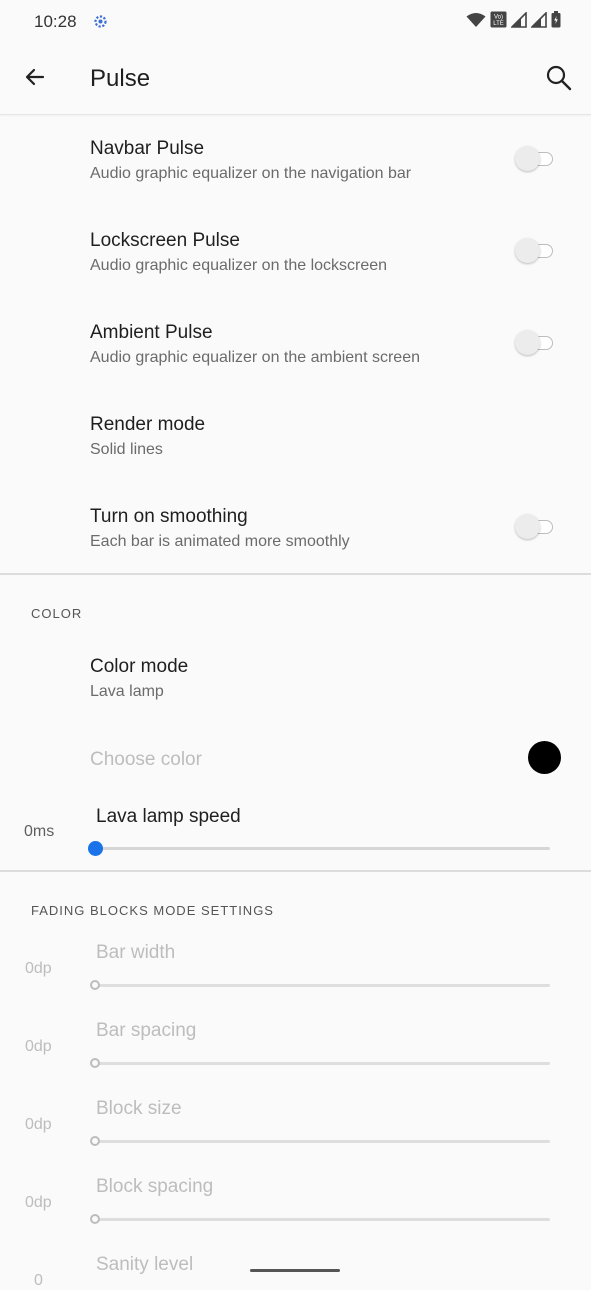  Describe the element at coordinates (323, 1141) in the screenshot. I see `block-size-slider` at that location.